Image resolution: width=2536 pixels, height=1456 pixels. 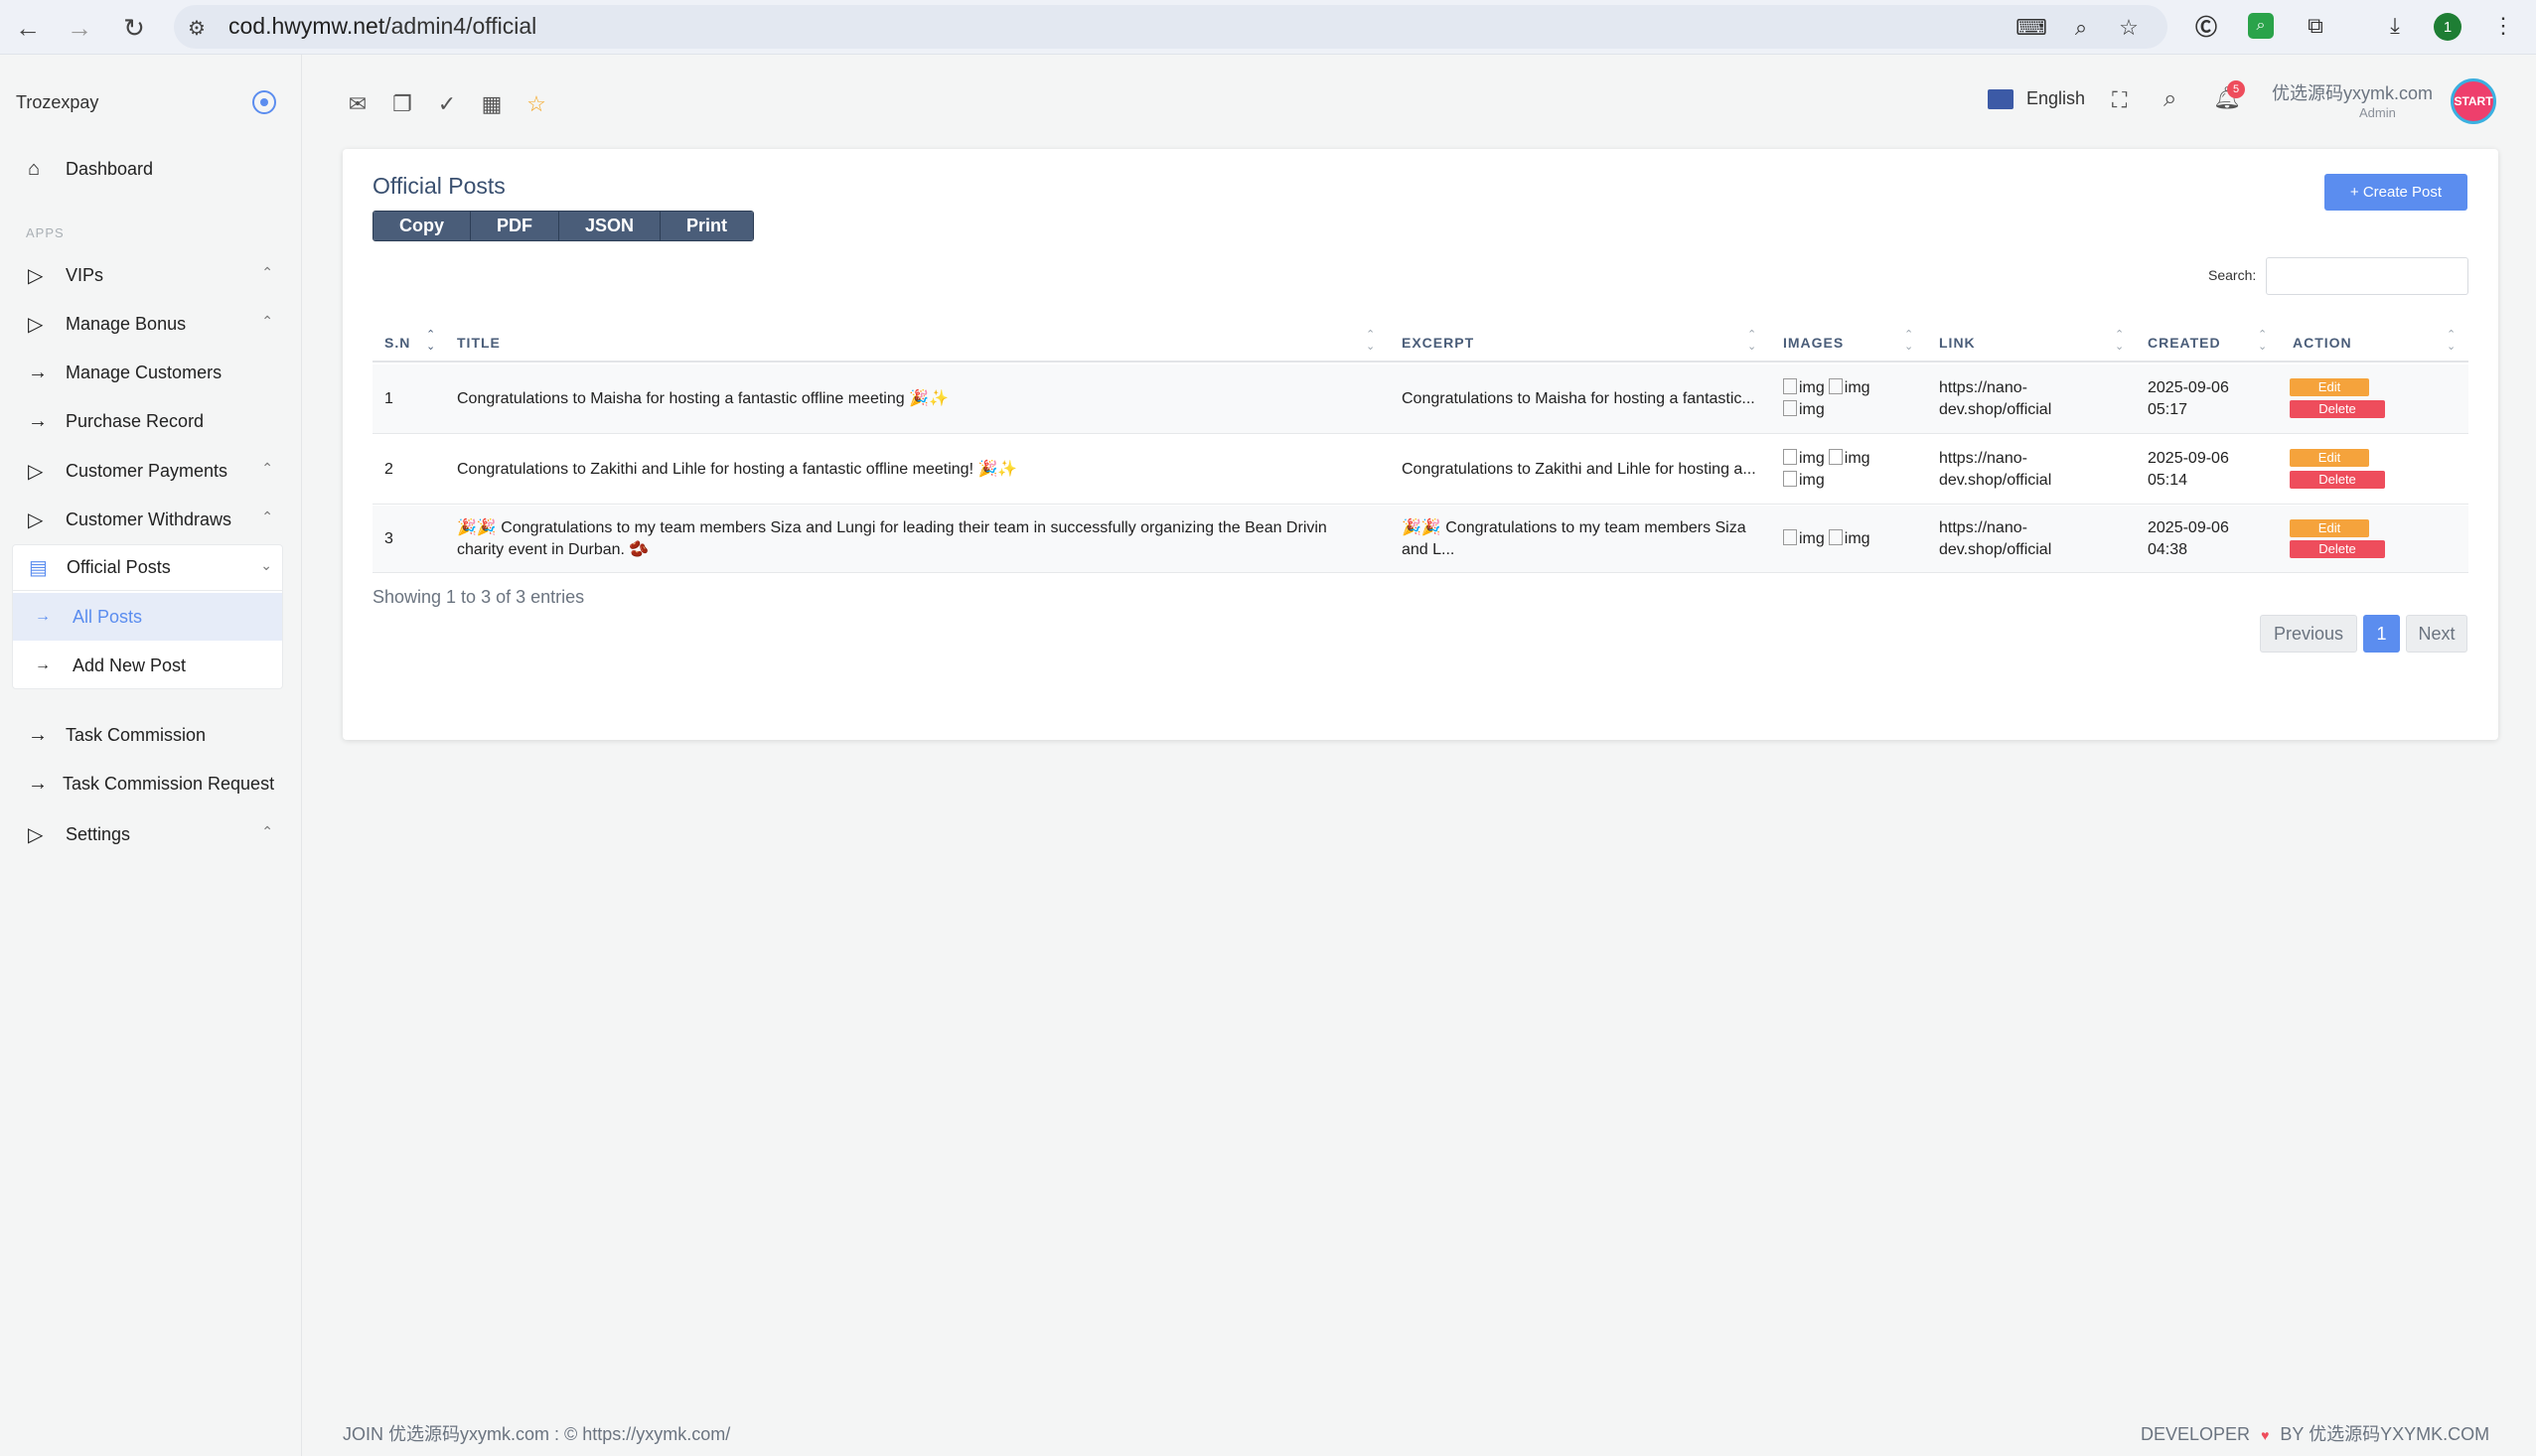 I want to click on sidebar-toggle-icon, so click(x=264, y=102).